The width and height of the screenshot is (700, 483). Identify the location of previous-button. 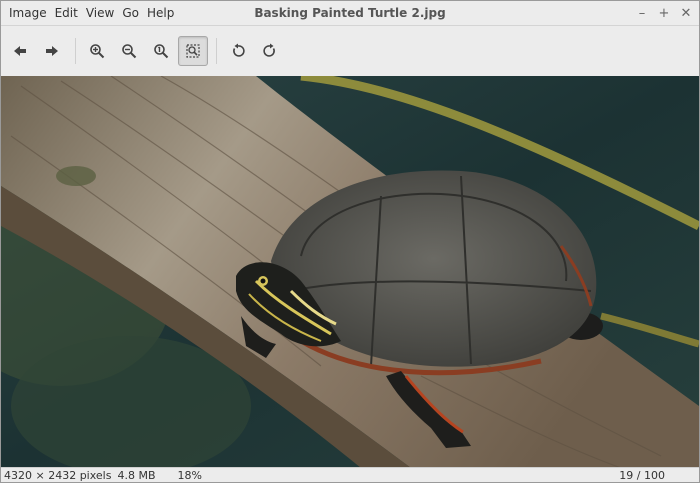
(20, 51).